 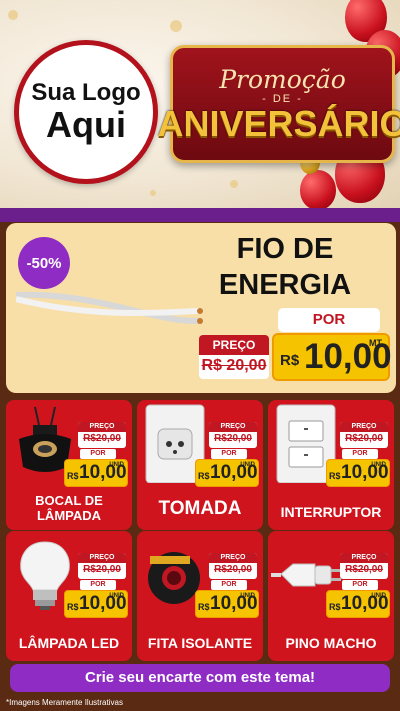 What do you see at coordinates (200, 509) in the screenshot?
I see `product-name: TOMADA` at bounding box center [200, 509].